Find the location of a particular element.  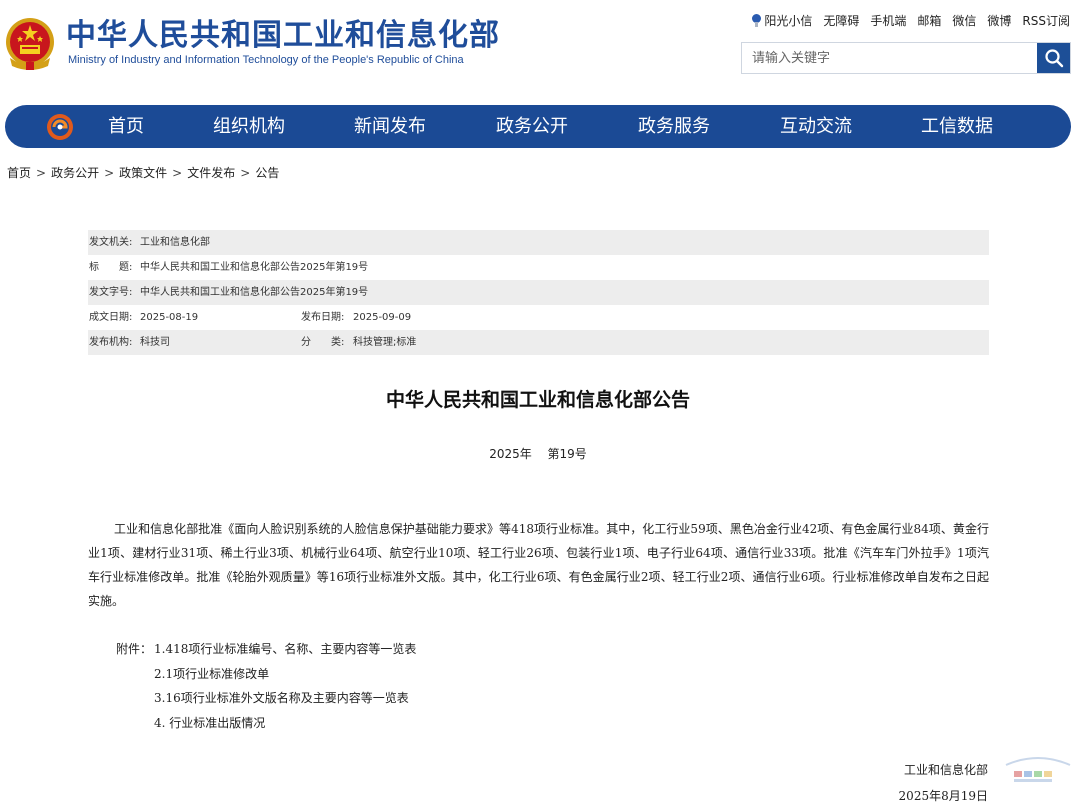

meta-value-subject: 中华人民共和国工业和信息化部公告2025年第19号 is located at coordinates (254, 267).